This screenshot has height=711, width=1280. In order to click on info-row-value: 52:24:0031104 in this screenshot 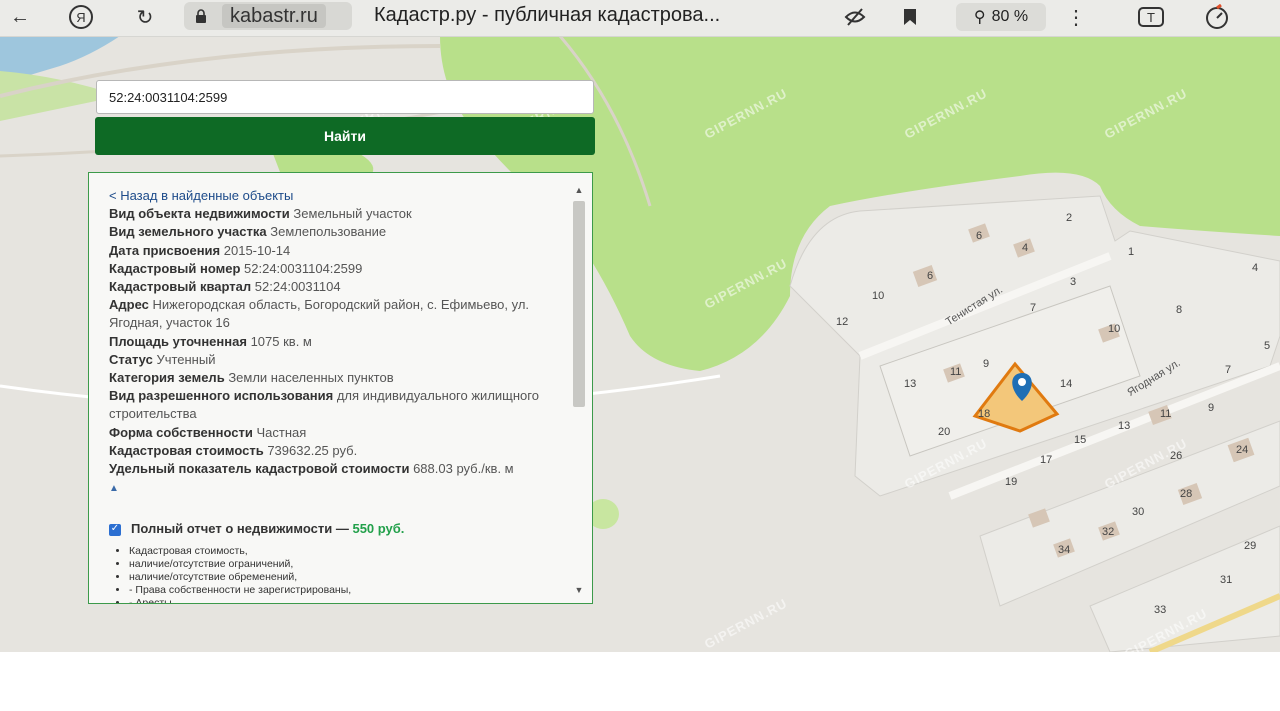, I will do `click(297, 287)`.